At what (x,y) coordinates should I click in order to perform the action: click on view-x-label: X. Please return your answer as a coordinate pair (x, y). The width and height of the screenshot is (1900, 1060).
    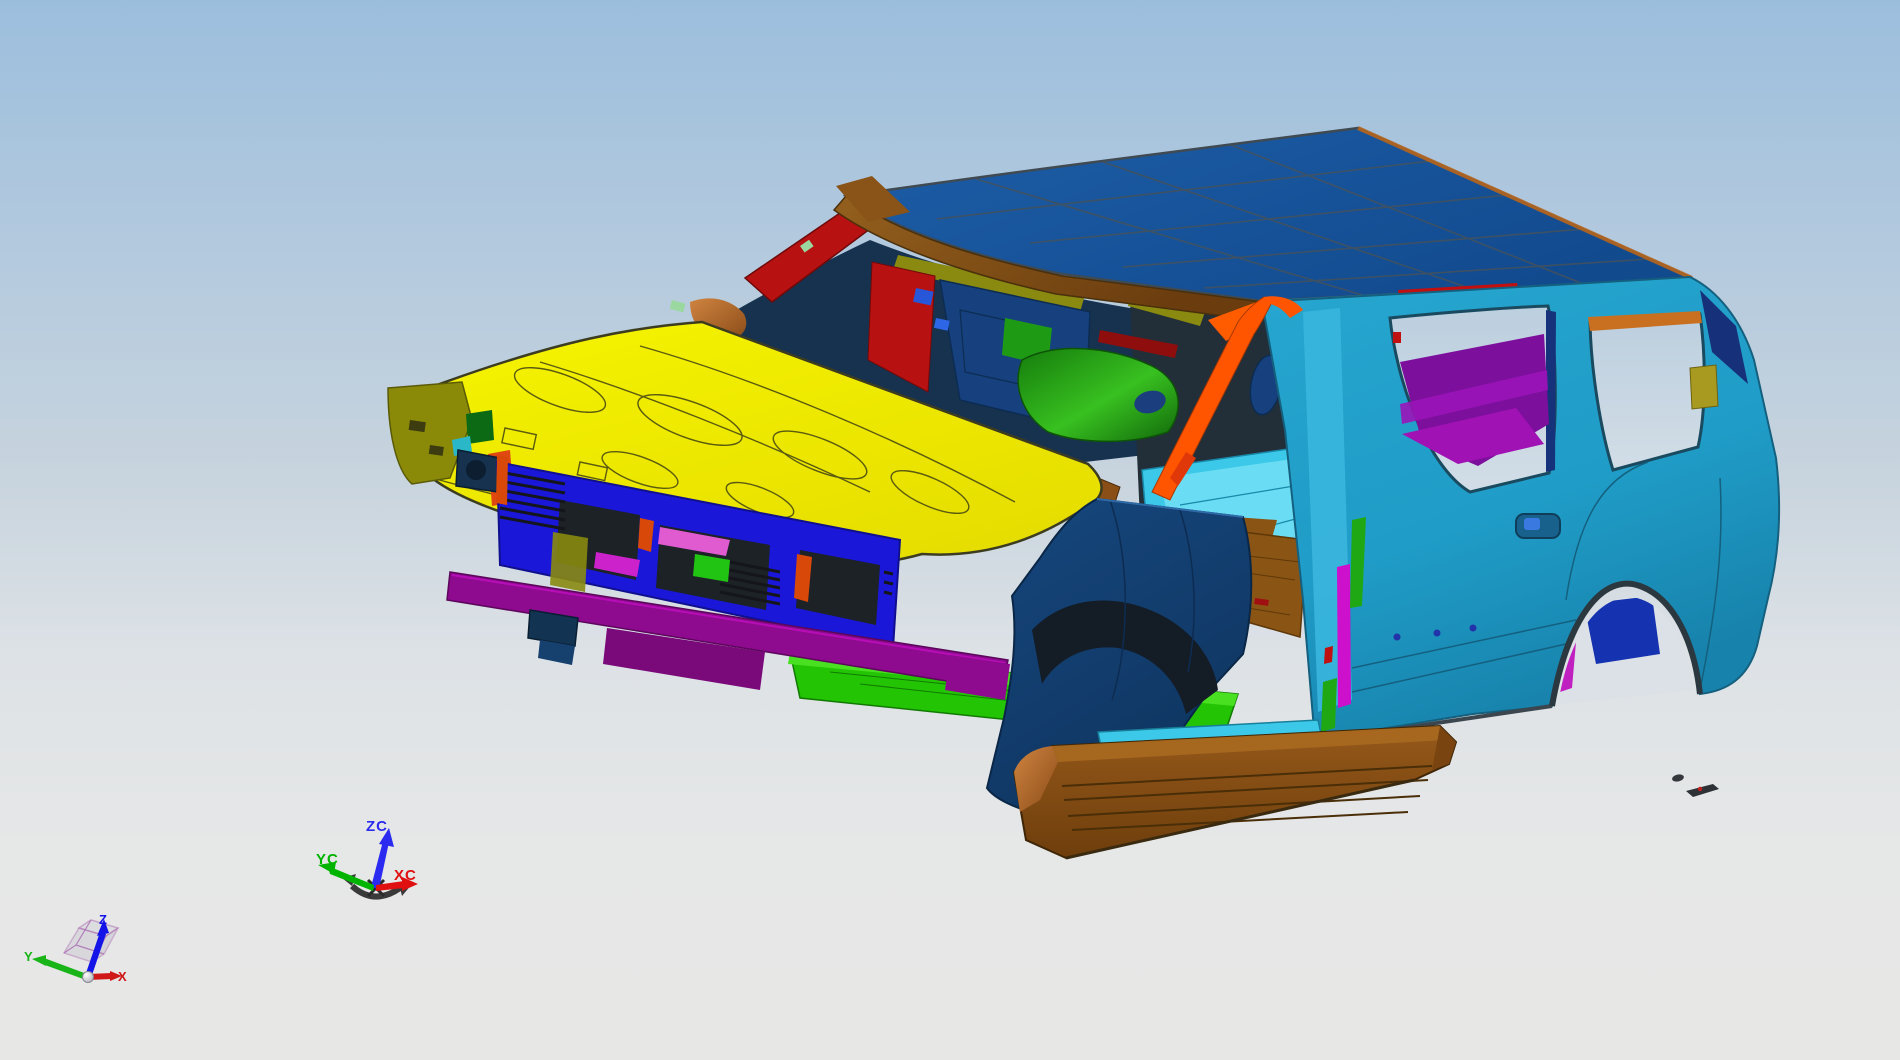
    Looking at the image, I should click on (122, 976).